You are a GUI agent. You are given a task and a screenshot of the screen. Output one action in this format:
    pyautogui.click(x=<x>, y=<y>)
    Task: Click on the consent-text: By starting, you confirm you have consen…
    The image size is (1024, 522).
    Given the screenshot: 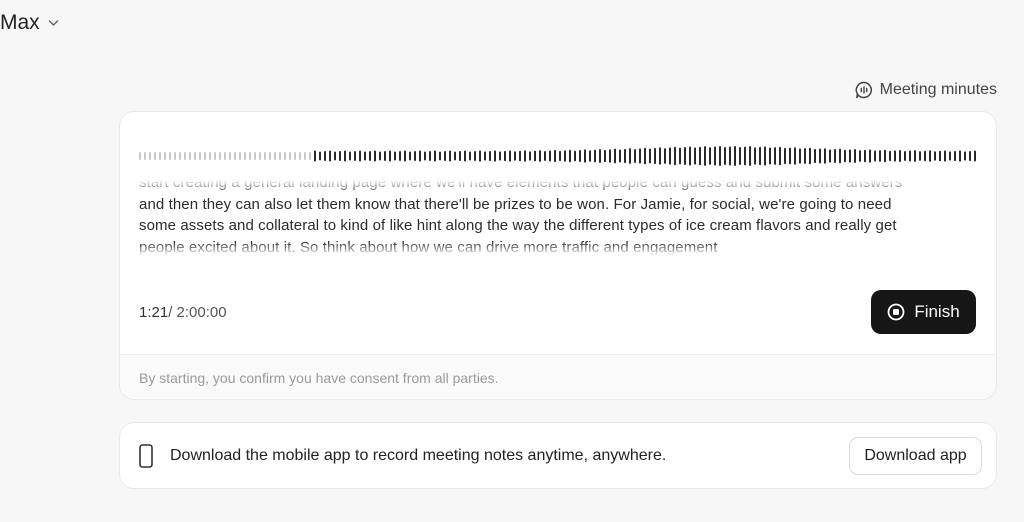 What is the action you would take?
    pyautogui.click(x=319, y=378)
    